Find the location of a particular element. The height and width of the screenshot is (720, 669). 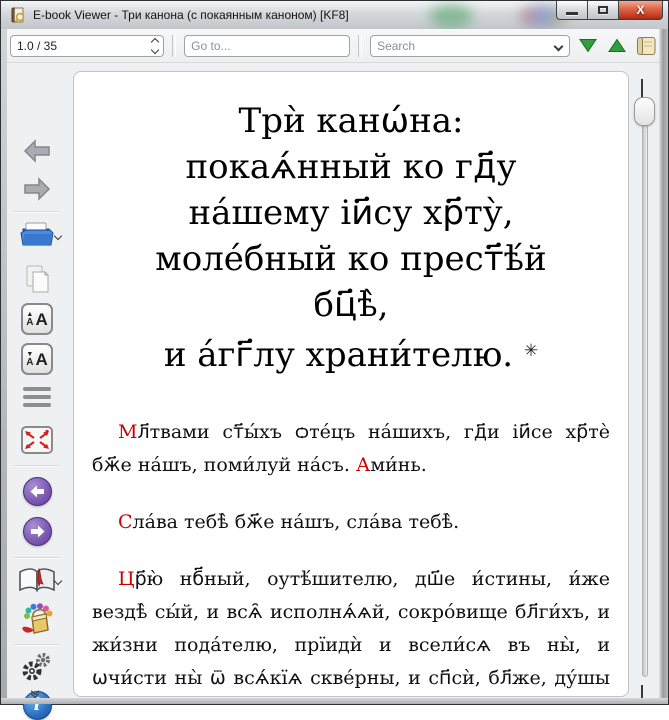

paint-bucket-icon is located at coordinates (37, 620).